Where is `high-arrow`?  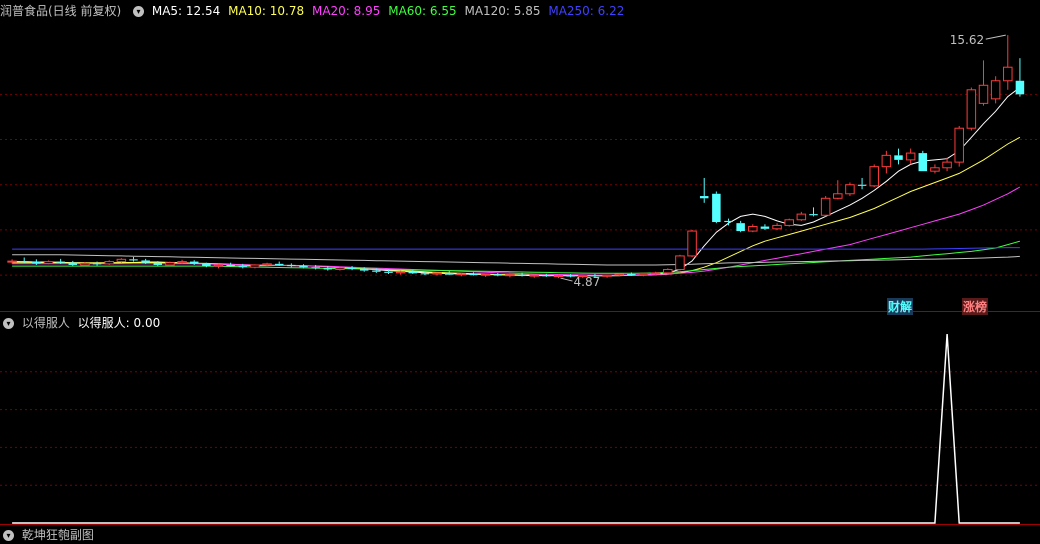 high-arrow is located at coordinates (995, 37).